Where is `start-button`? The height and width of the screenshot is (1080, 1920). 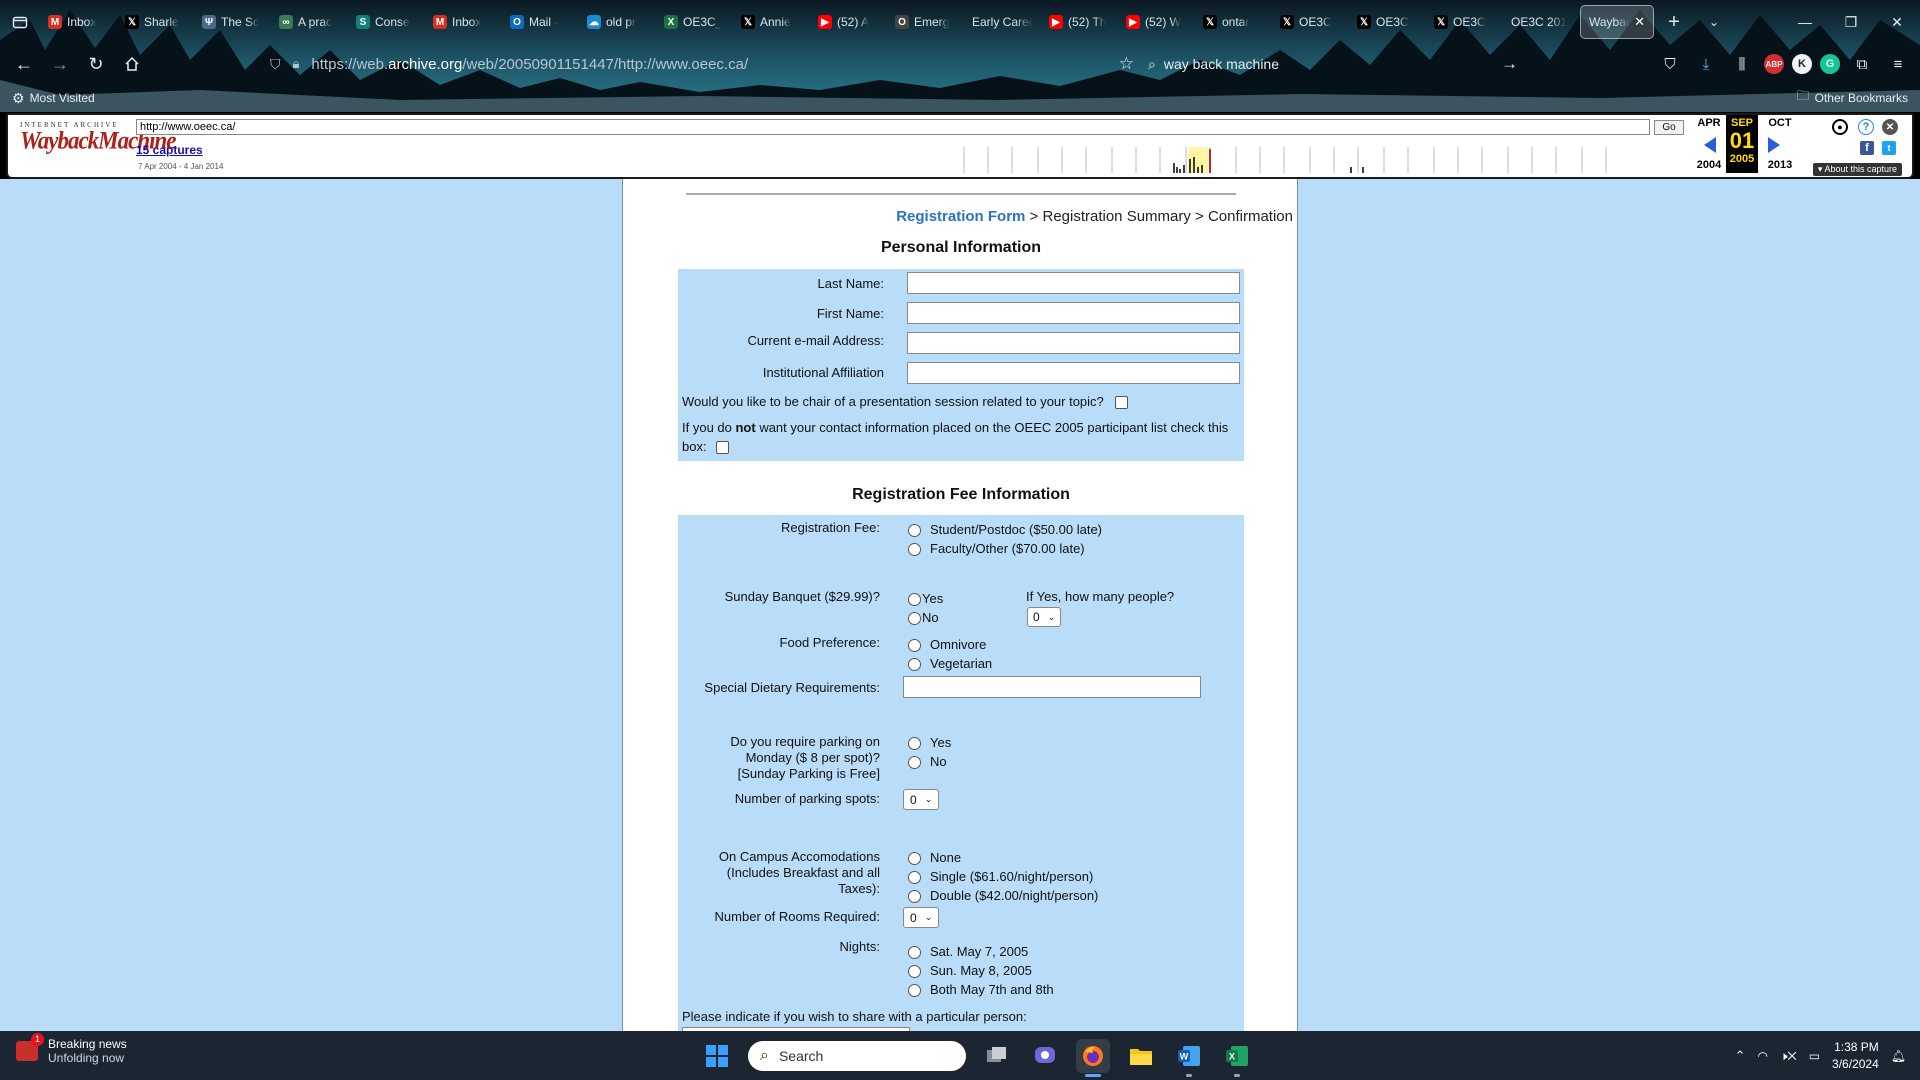 start-button is located at coordinates (717, 1056).